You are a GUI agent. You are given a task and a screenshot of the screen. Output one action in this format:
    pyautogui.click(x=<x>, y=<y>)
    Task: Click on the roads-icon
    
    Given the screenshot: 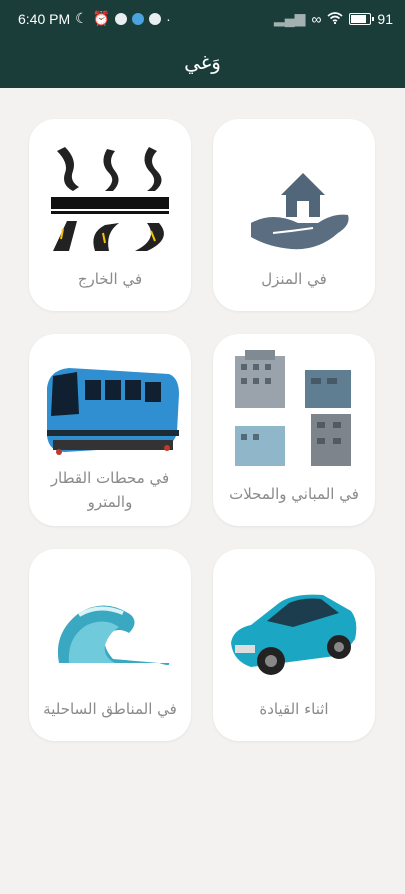 What is the action you would take?
    pyautogui.click(x=110, y=199)
    